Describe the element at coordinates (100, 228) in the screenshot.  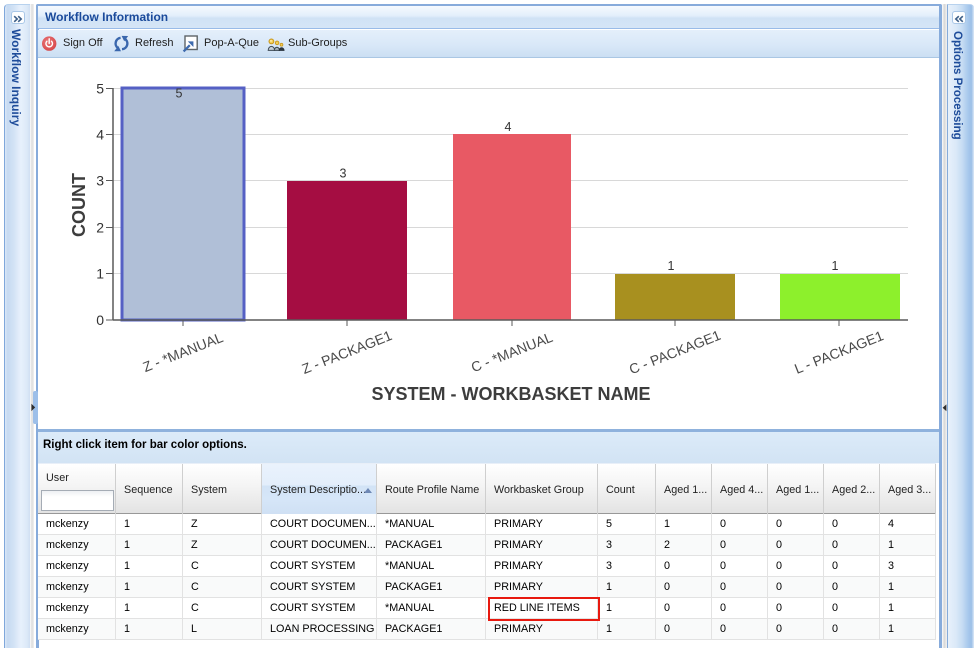
I see `svg-text: 2` at that location.